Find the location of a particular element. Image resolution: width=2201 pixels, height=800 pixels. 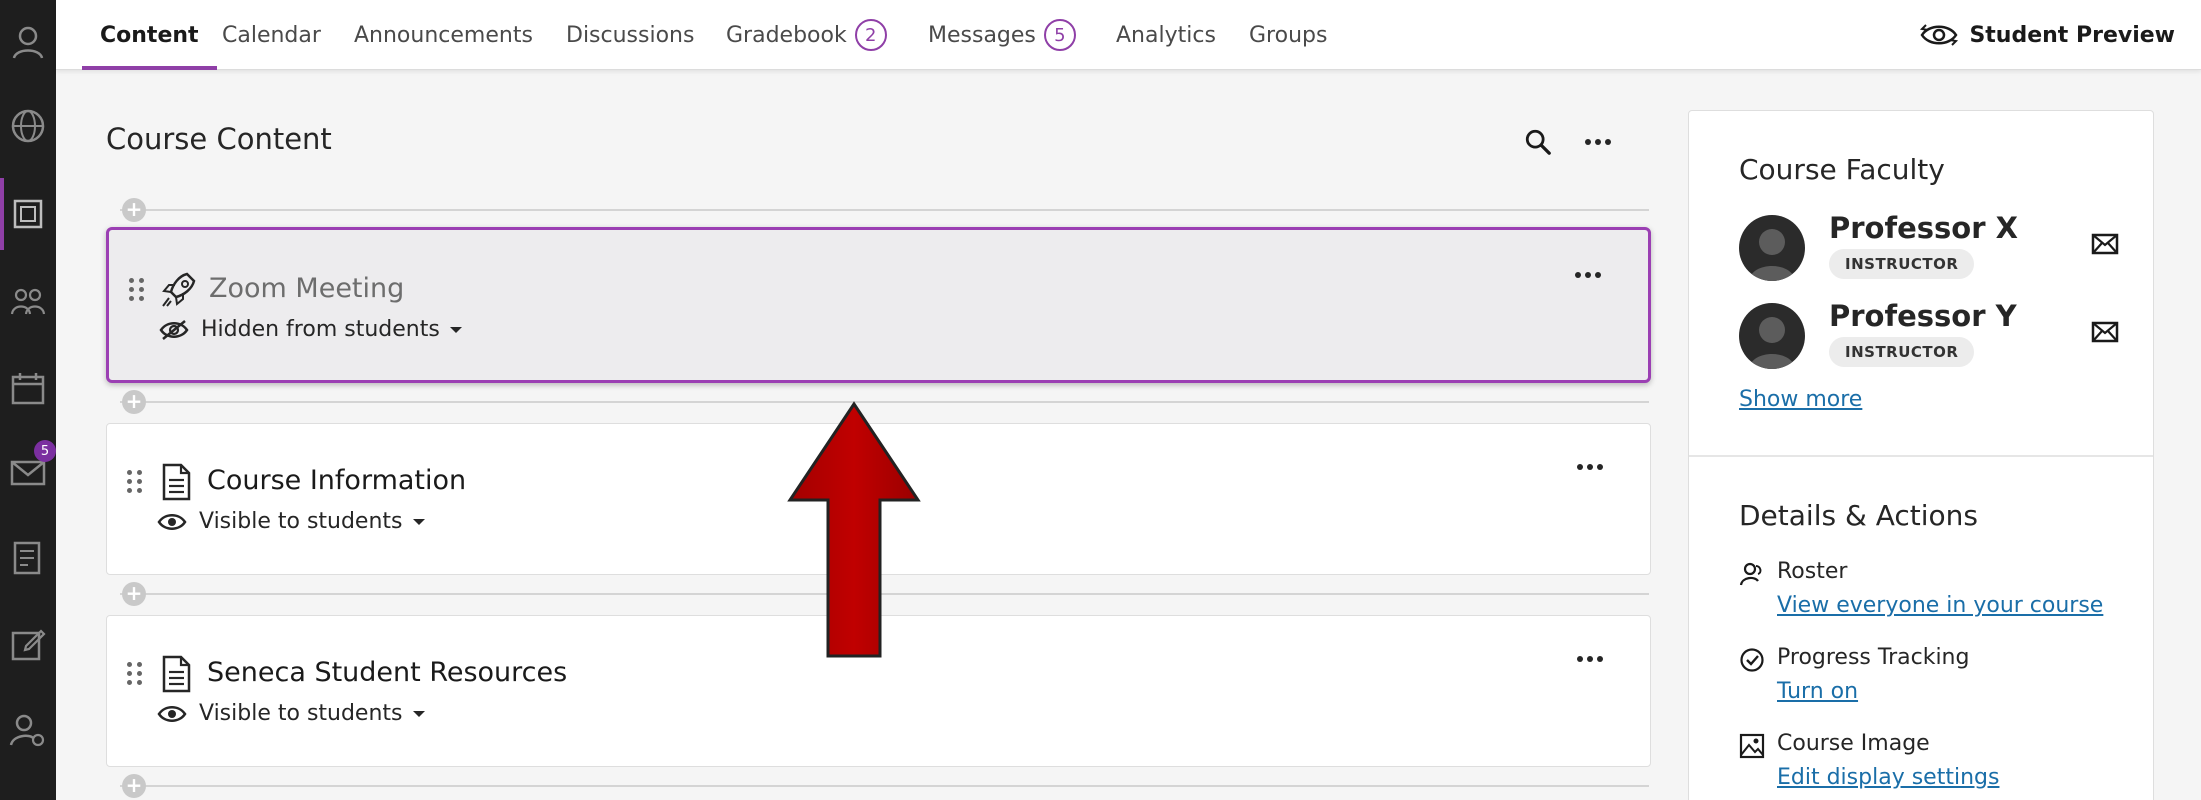

tab-content: Content is located at coordinates (149, 35).